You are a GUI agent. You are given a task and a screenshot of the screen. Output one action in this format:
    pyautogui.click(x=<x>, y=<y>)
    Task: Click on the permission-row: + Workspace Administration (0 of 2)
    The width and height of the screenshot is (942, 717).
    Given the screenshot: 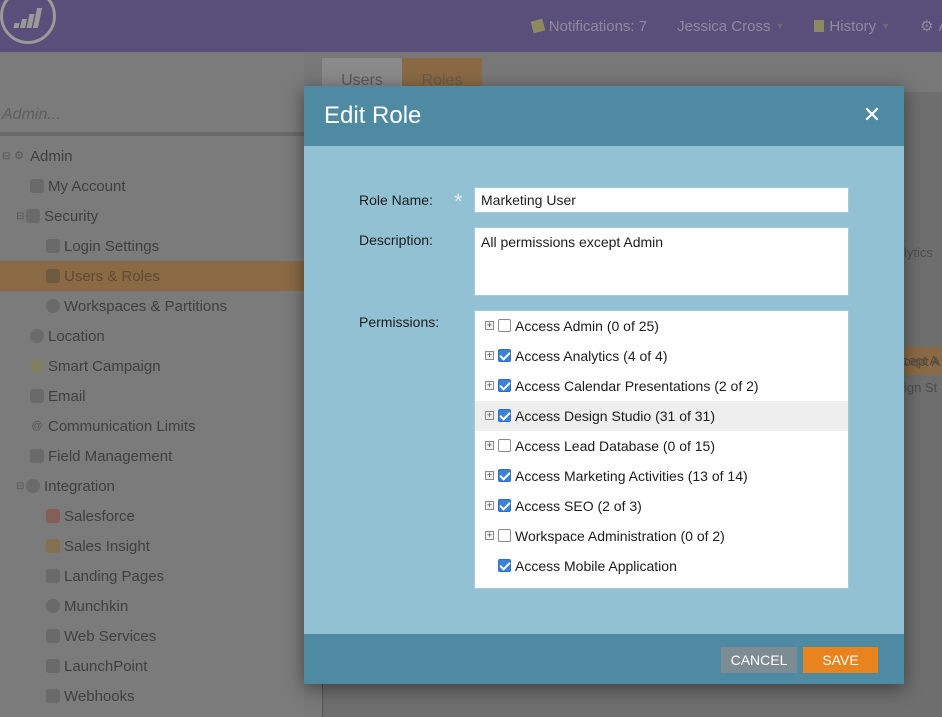 What is the action you would take?
    pyautogui.click(x=661, y=536)
    